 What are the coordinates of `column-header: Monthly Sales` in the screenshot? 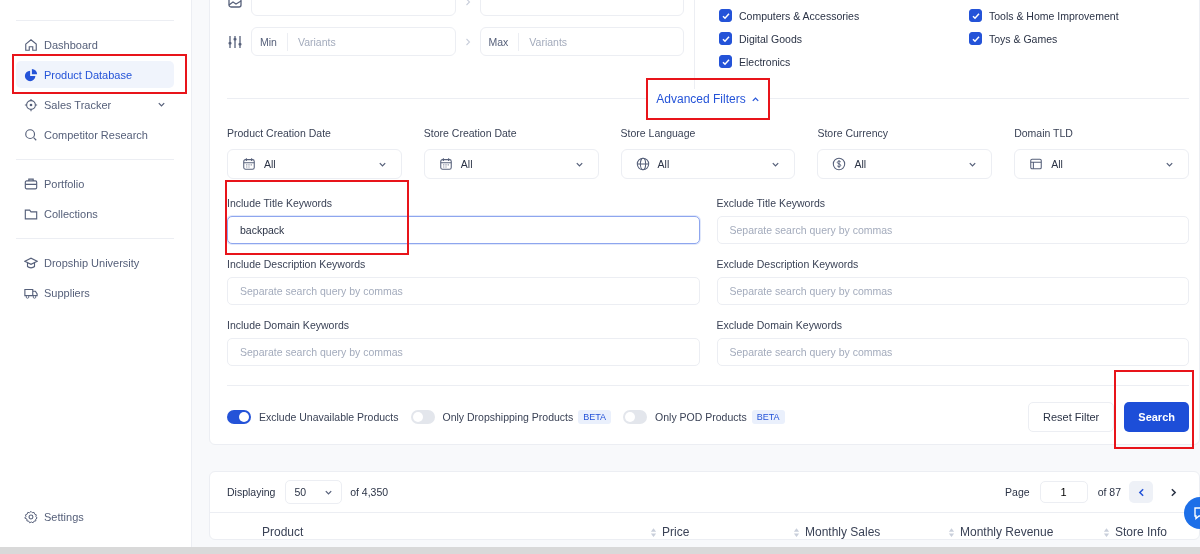 It's located at (870, 532).